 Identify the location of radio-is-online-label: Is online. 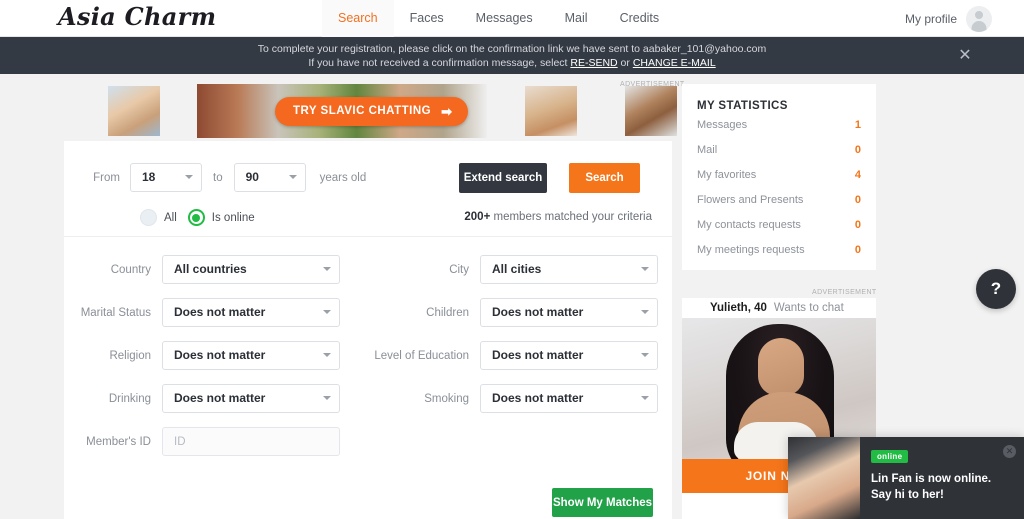
(233, 217).